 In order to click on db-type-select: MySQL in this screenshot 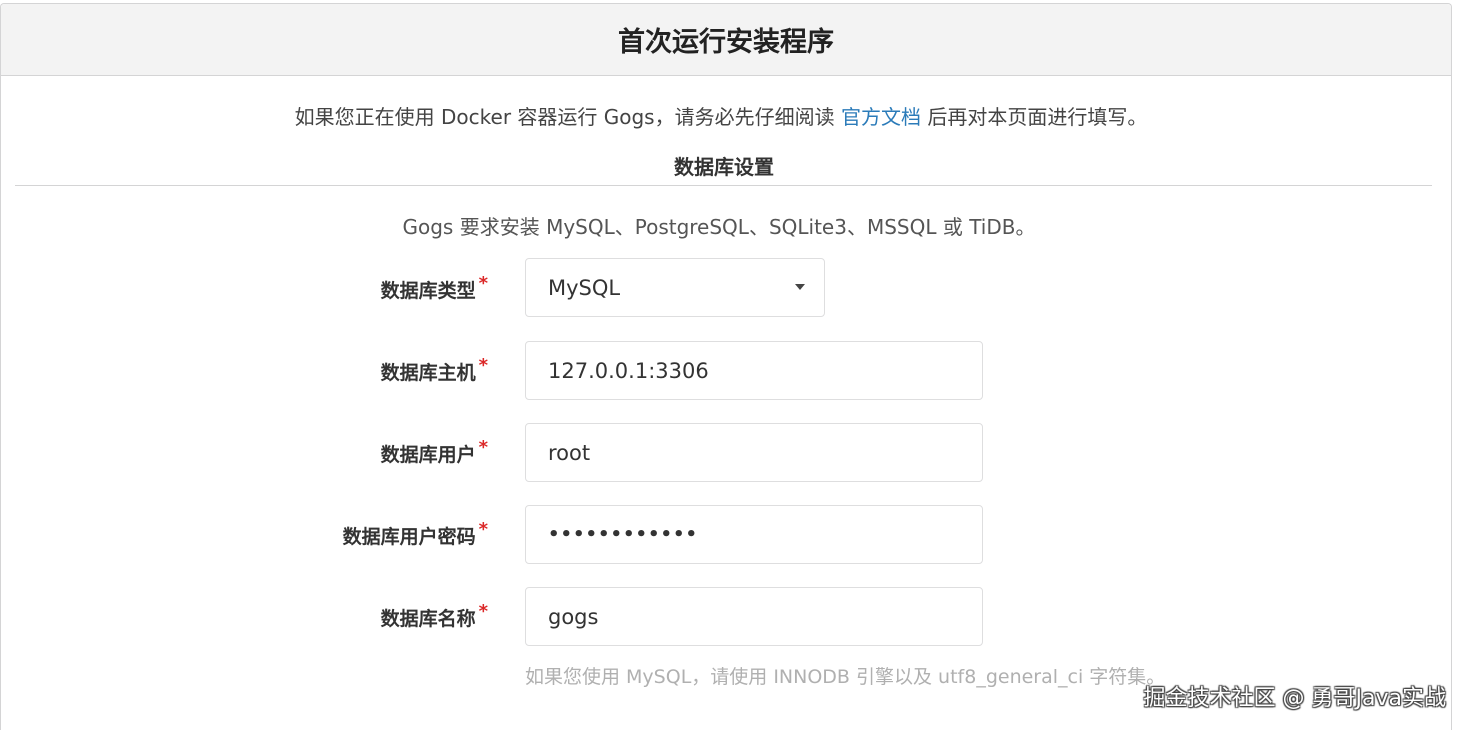, I will do `click(675, 287)`.